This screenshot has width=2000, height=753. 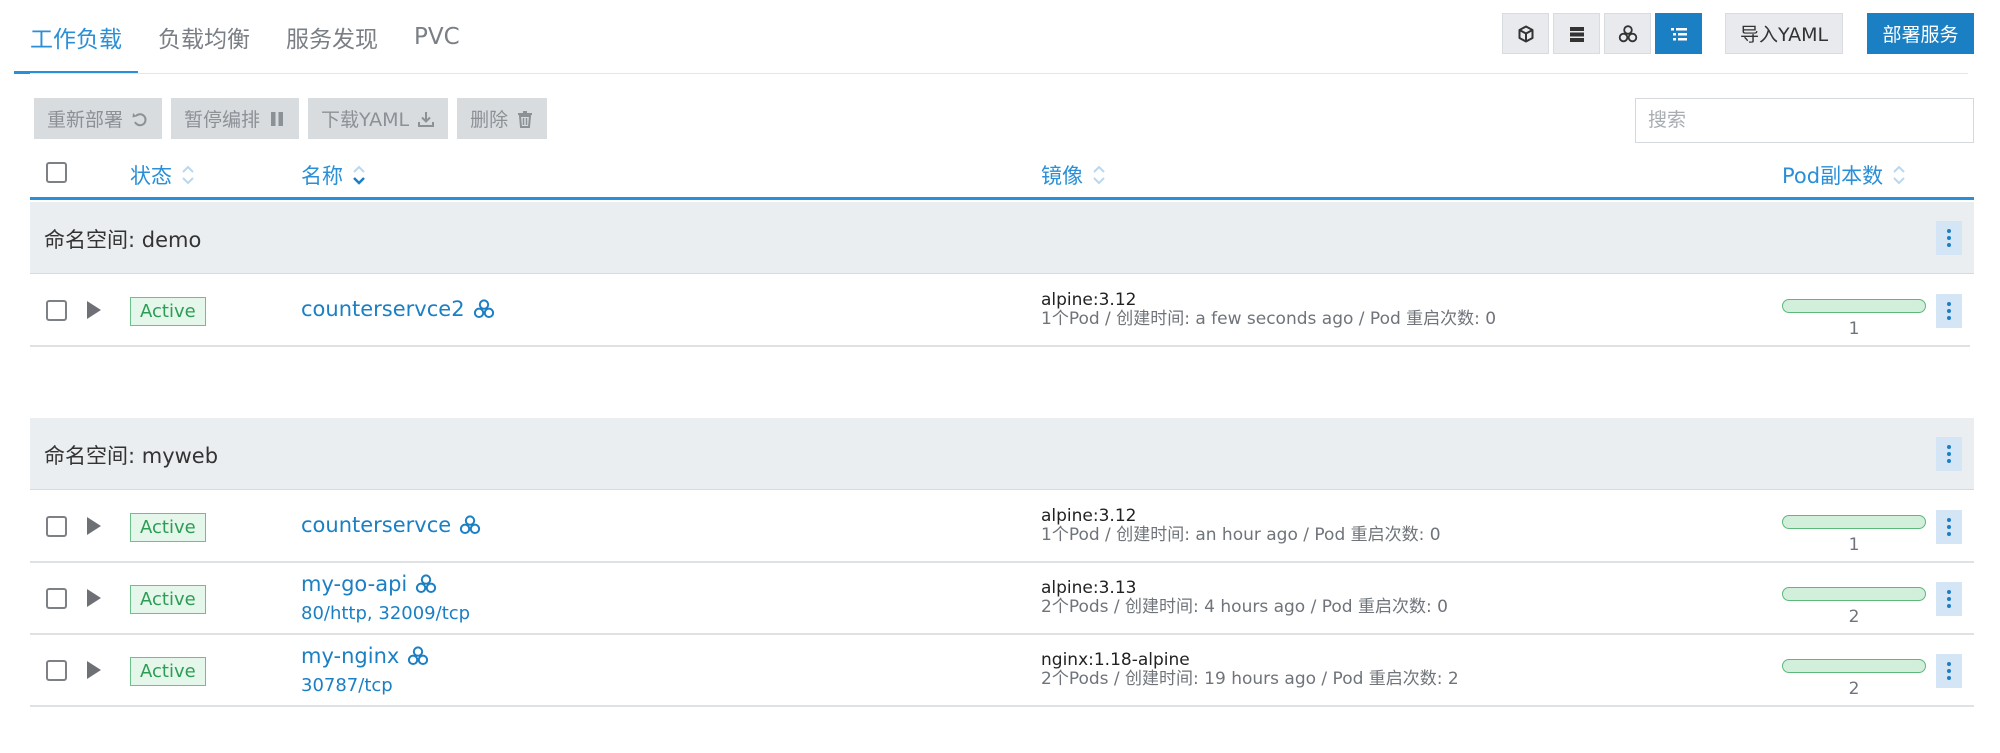 I want to click on search-input, so click(x=1804, y=120).